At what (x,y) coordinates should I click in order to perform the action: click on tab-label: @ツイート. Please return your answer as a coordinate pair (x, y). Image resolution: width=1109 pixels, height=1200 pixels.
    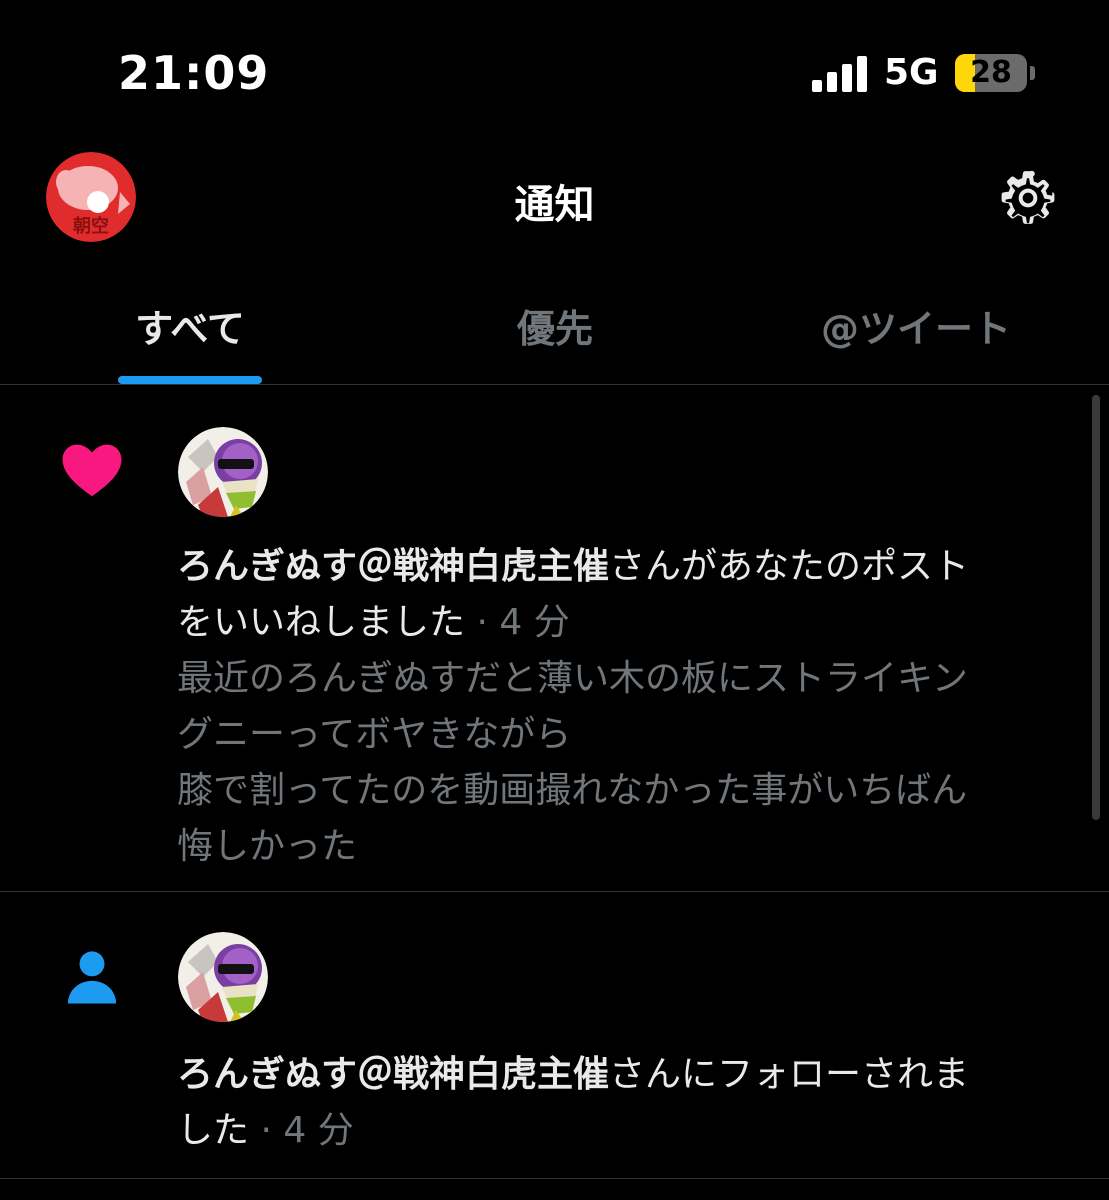
    Looking at the image, I should click on (915, 329).